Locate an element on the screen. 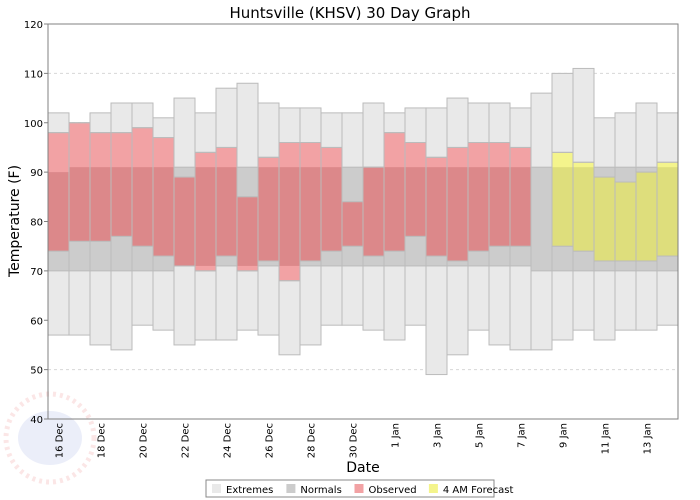 The image size is (700, 500). observed-swatch is located at coordinates (359, 488).